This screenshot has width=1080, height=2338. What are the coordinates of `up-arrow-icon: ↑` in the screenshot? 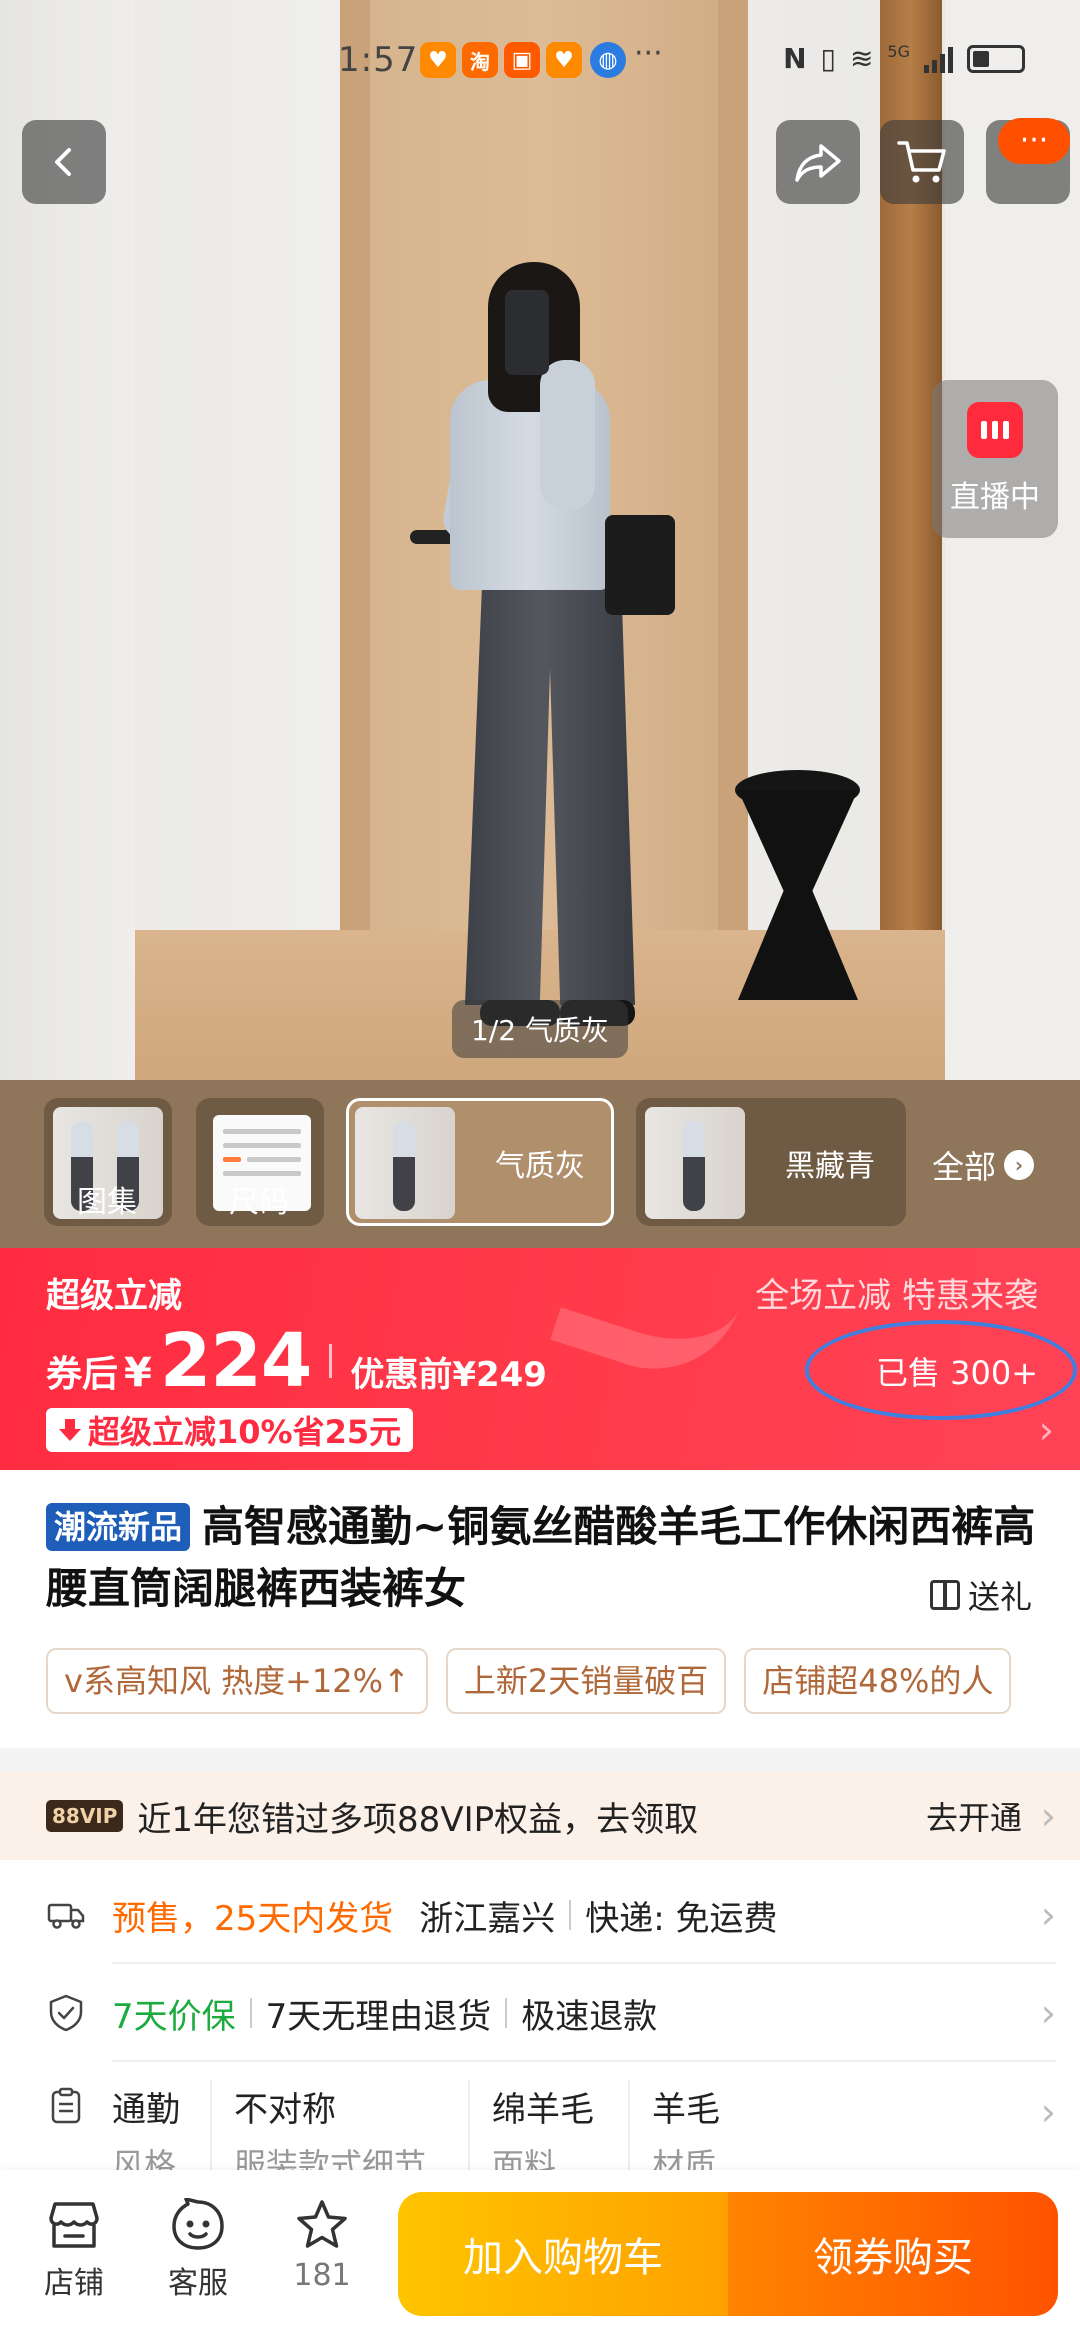 It's located at (396, 1681).